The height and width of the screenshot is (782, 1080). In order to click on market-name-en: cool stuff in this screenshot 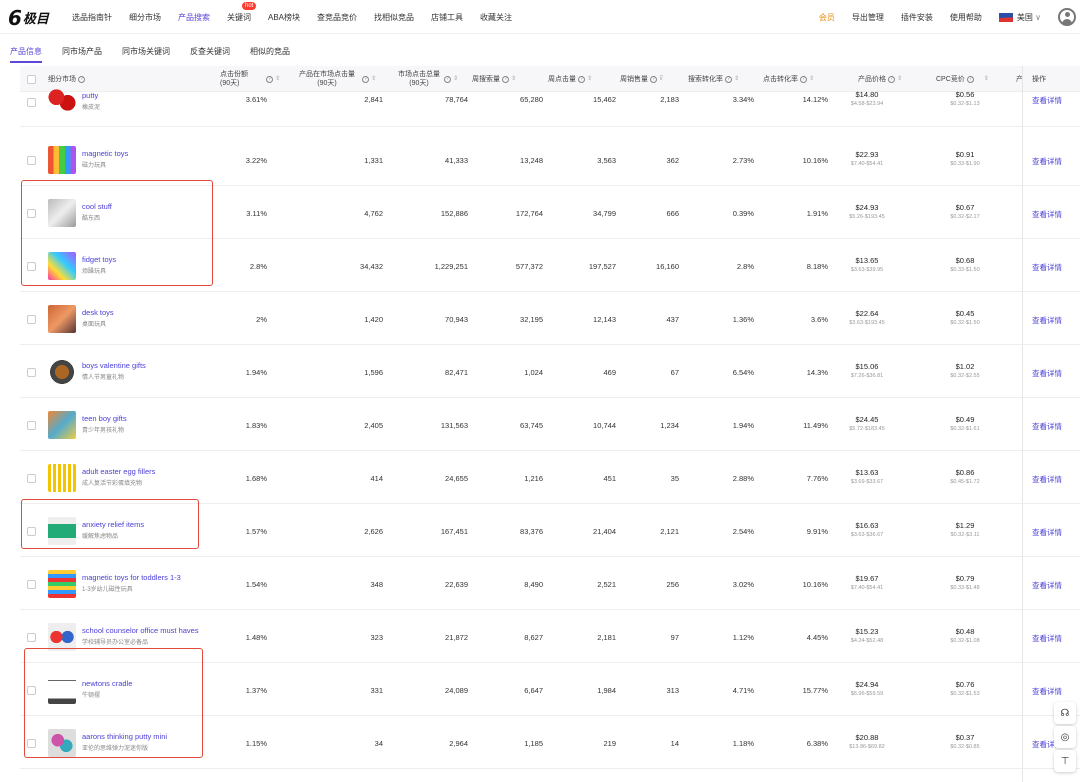, I will do `click(97, 206)`.